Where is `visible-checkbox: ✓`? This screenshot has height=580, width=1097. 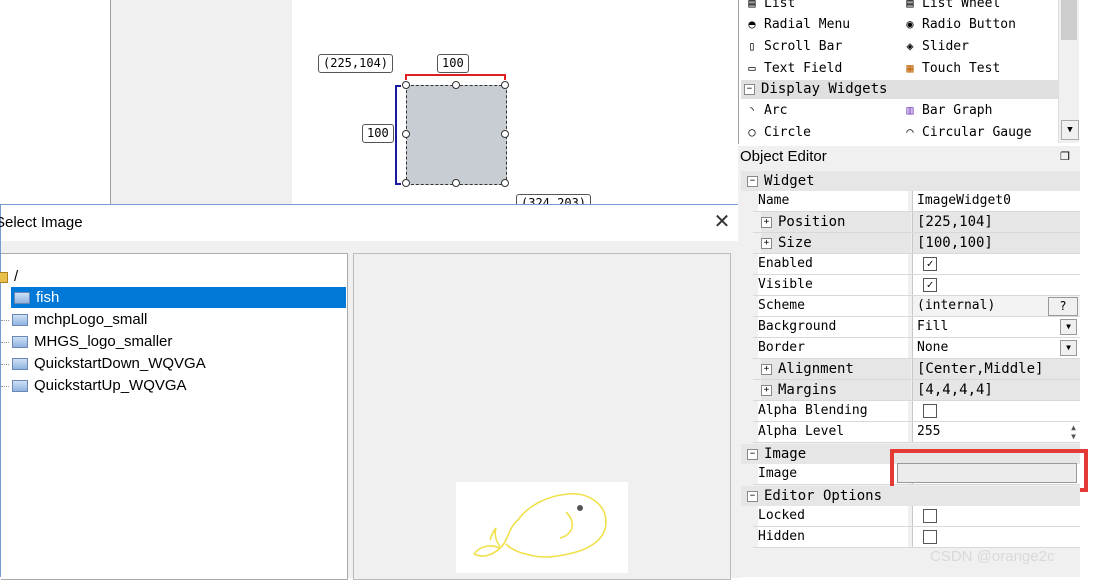
visible-checkbox: ✓ is located at coordinates (930, 285).